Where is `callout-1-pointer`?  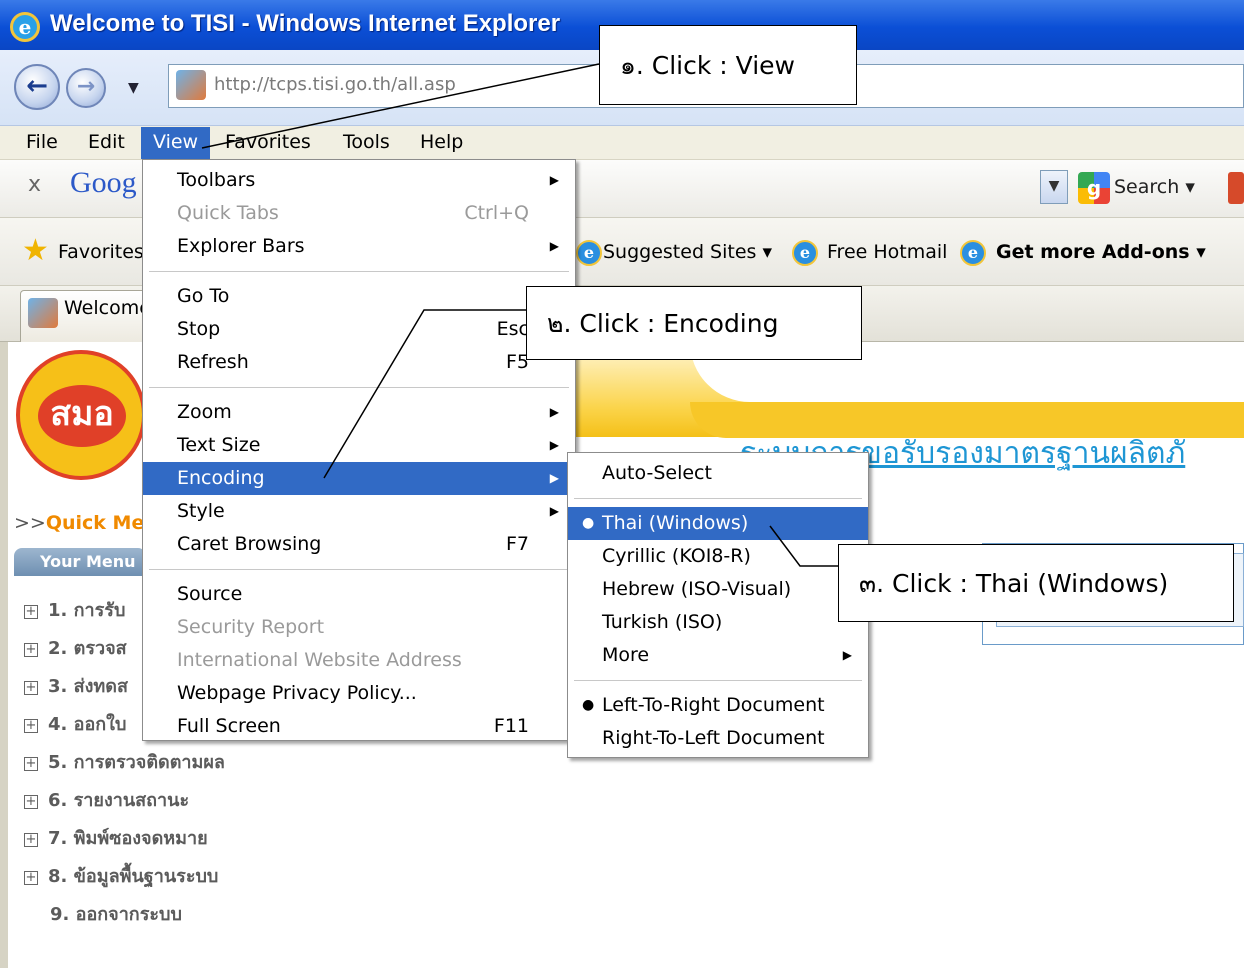
callout-1-pointer is located at coordinates (400, 106).